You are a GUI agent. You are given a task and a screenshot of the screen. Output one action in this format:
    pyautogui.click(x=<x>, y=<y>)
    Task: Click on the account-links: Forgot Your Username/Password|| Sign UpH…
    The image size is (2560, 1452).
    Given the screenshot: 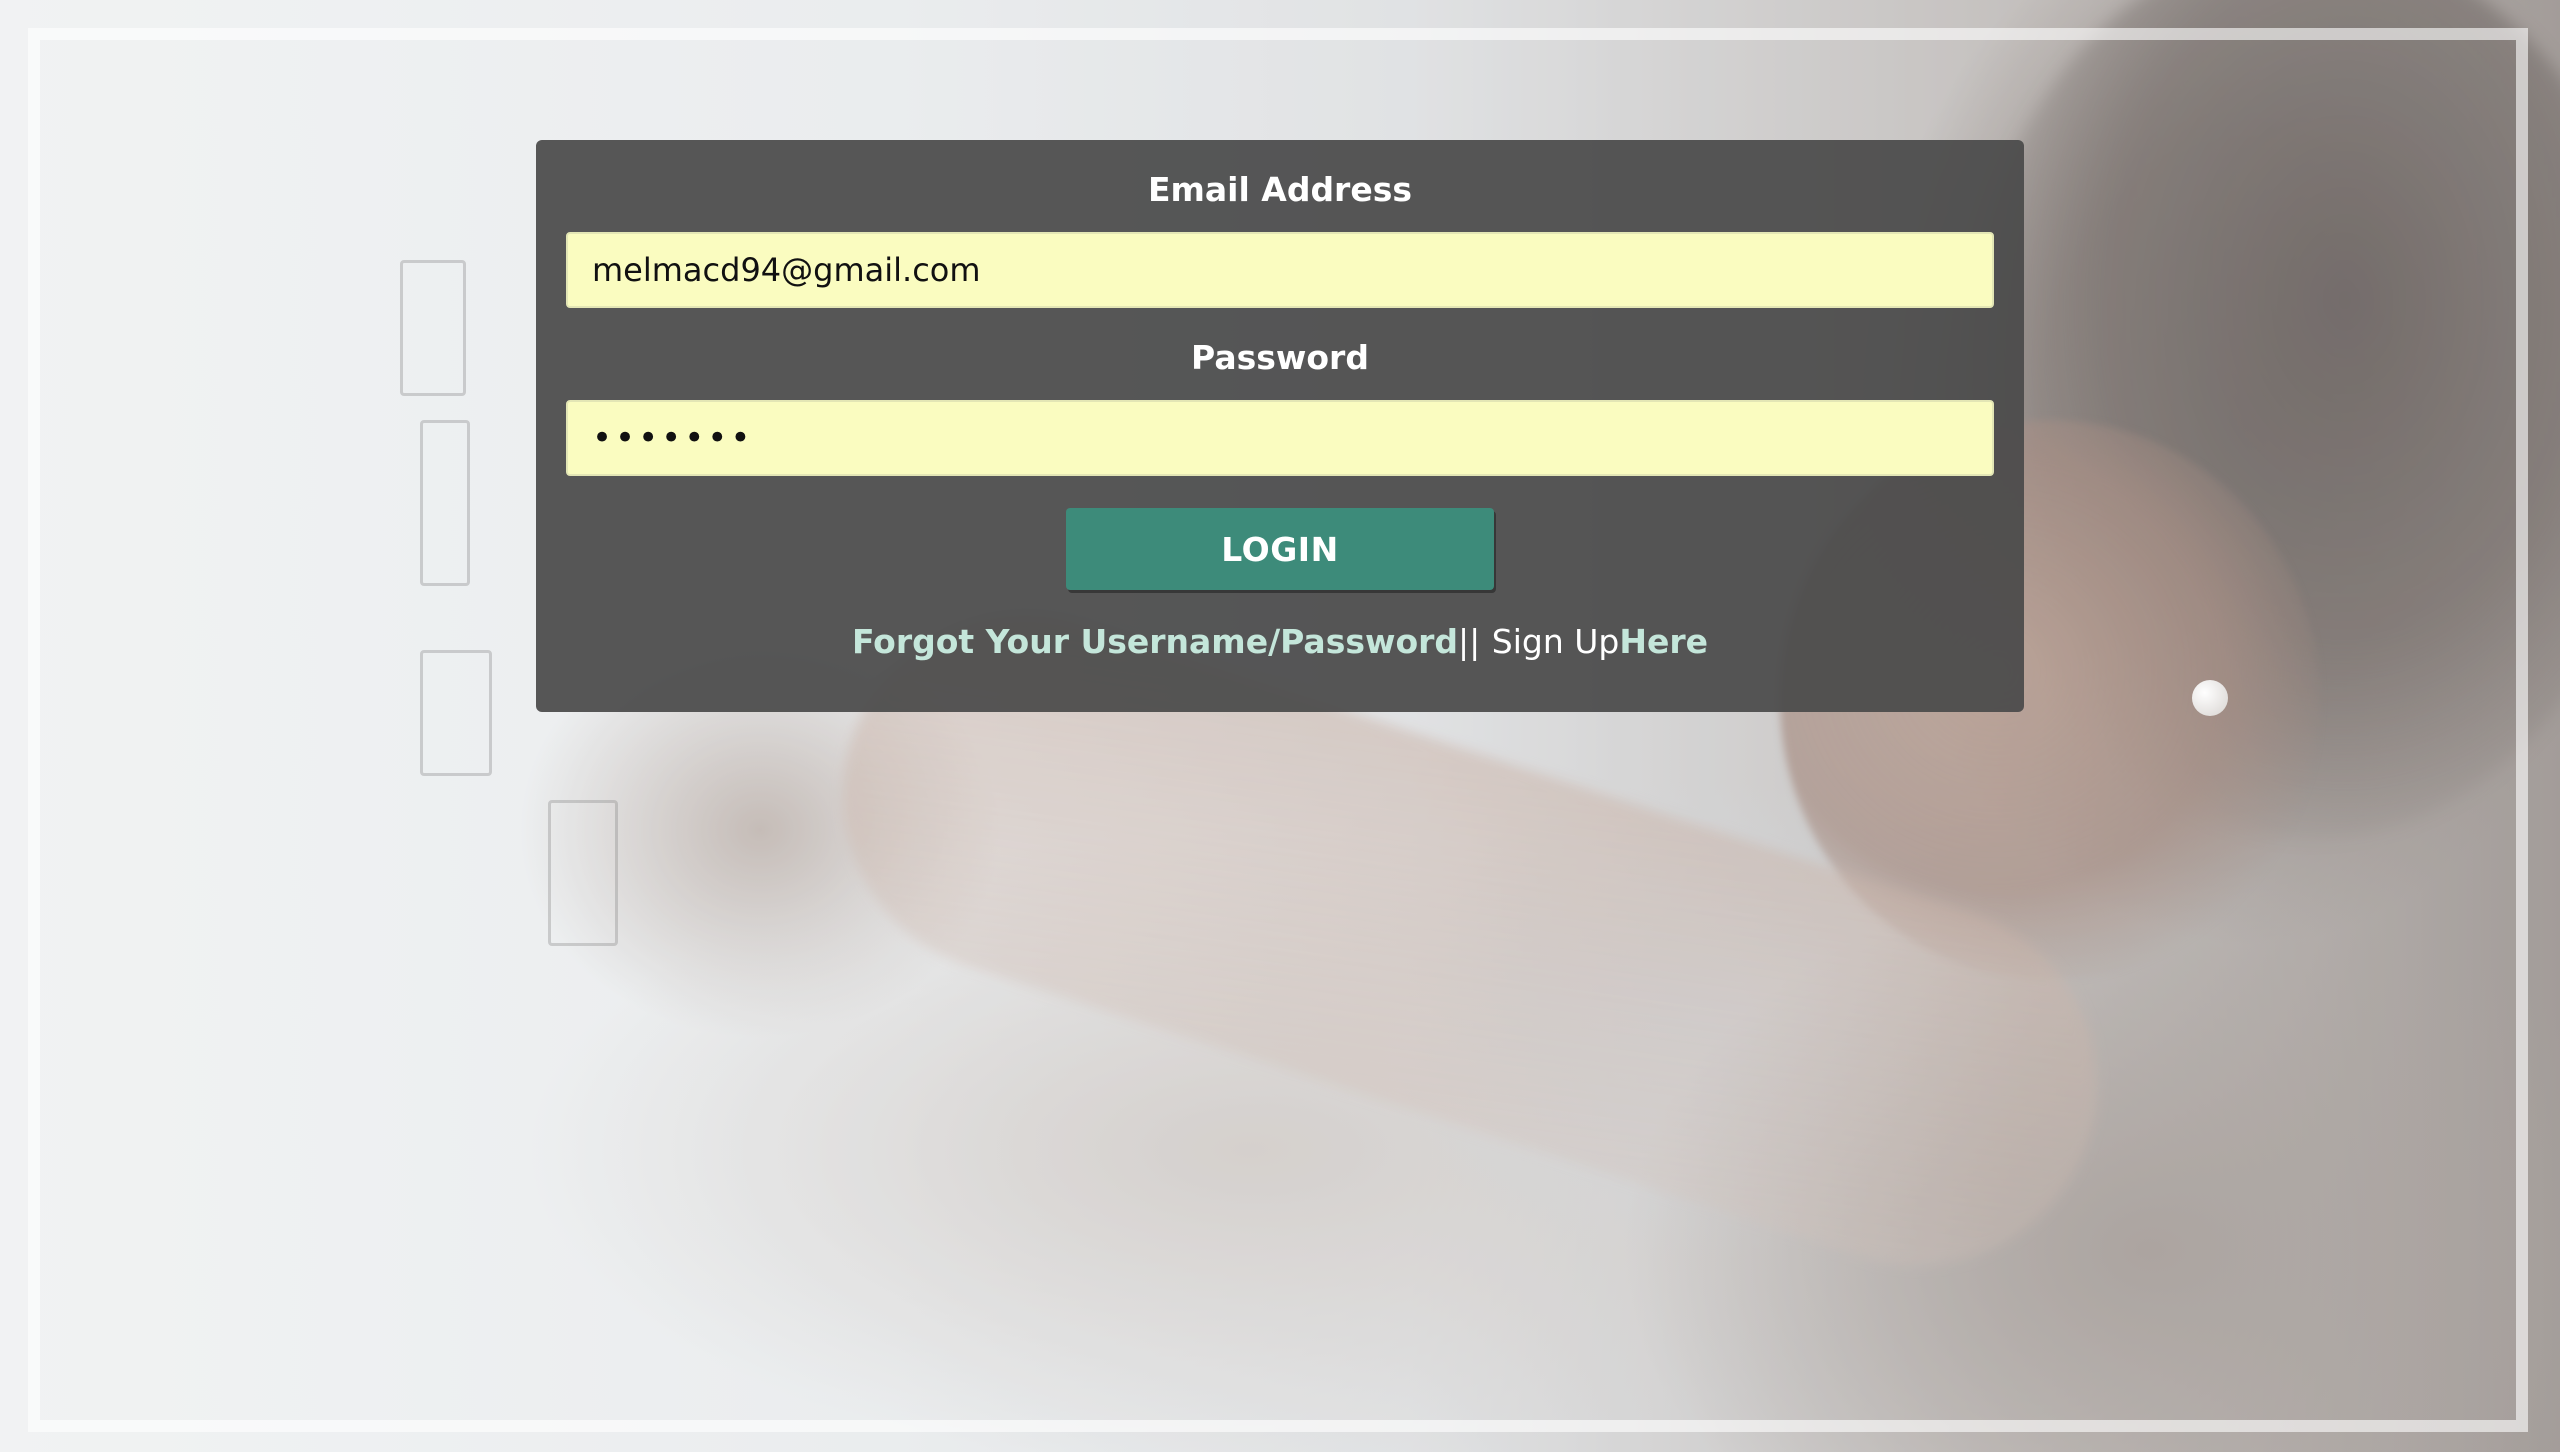 What is the action you would take?
    pyautogui.click(x=1280, y=642)
    